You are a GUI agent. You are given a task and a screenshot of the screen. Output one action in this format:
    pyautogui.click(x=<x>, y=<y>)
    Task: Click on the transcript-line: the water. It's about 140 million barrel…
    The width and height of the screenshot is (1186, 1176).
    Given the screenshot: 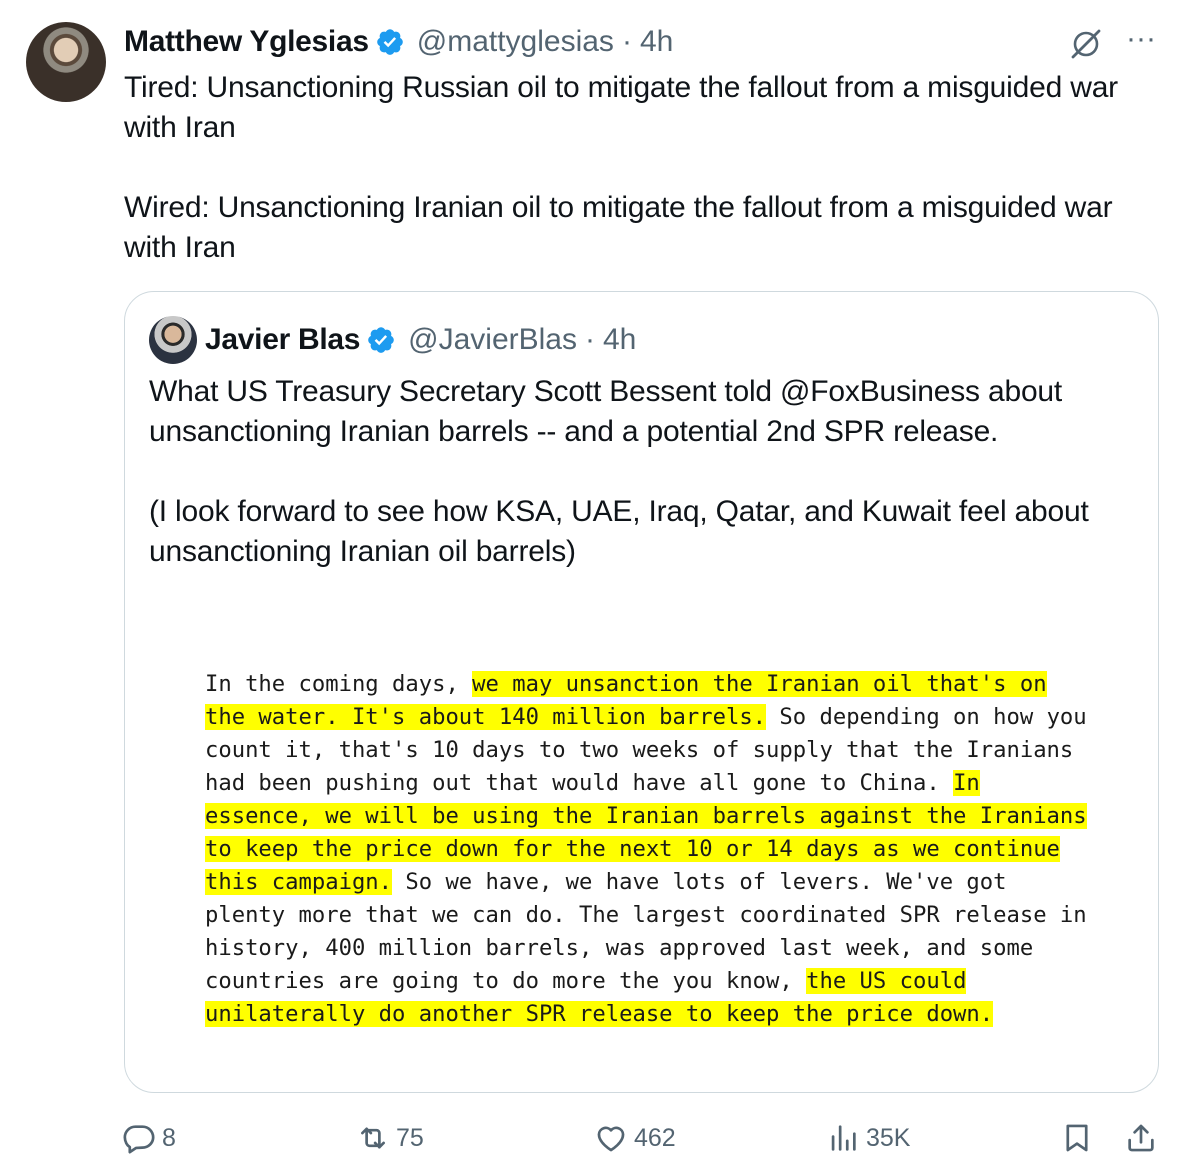 What is the action you would take?
    pyautogui.click(x=655, y=717)
    